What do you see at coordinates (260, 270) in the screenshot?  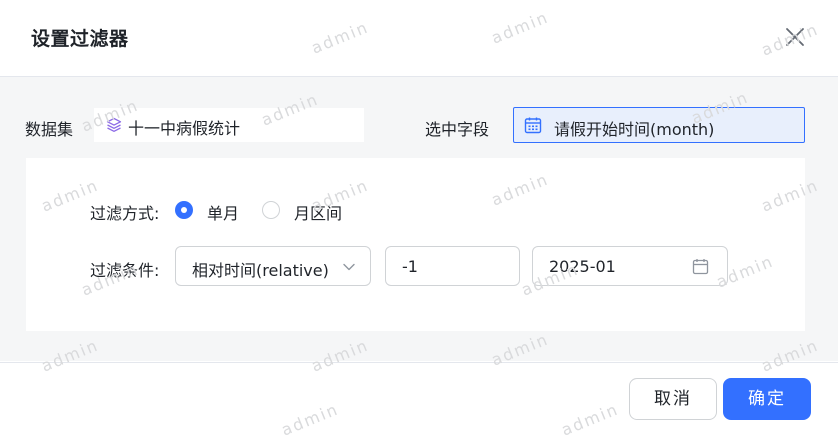 I see `time-type-value: 相对时间(relative)` at bounding box center [260, 270].